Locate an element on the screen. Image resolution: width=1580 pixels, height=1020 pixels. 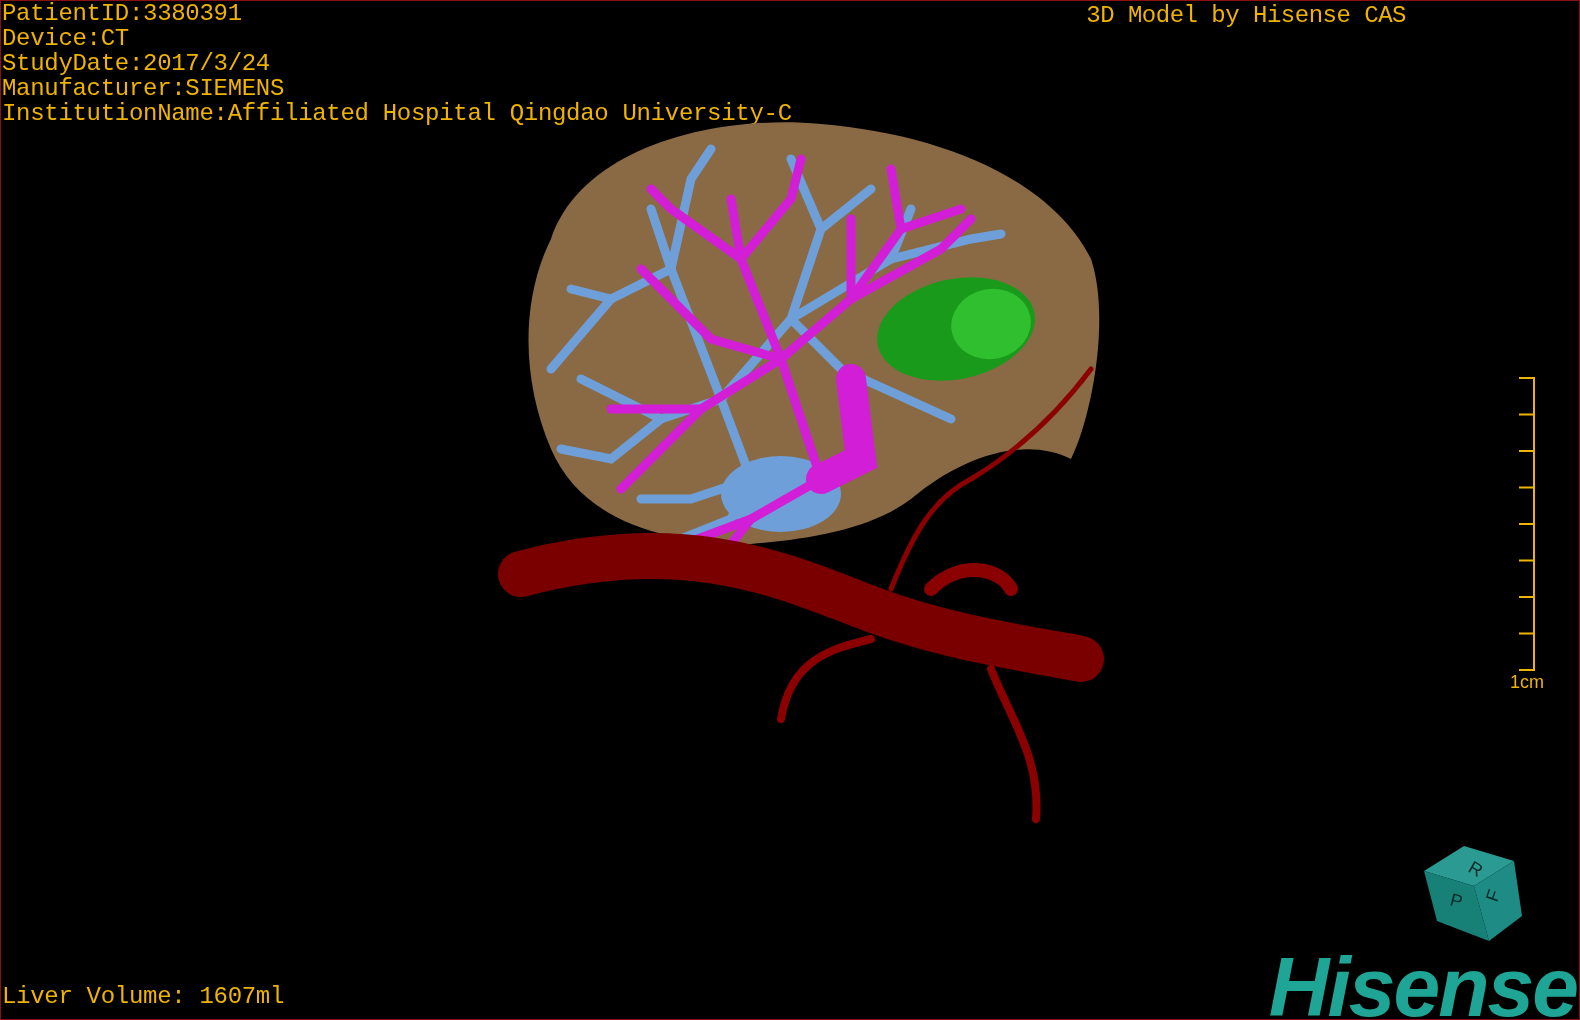
cube-face-label: R is located at coordinates (1476, 869).